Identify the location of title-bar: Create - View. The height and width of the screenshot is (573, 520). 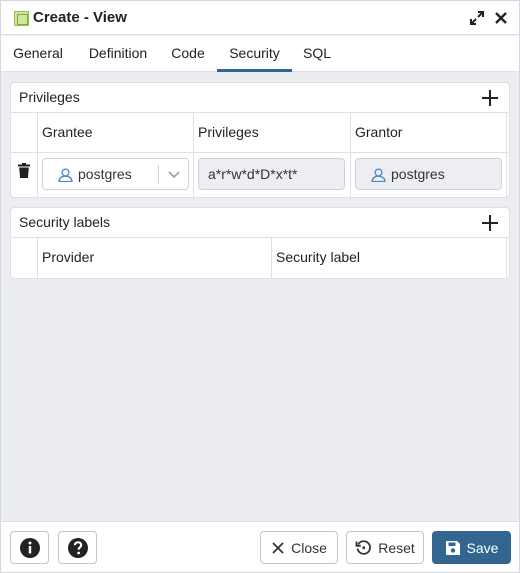
(260, 18).